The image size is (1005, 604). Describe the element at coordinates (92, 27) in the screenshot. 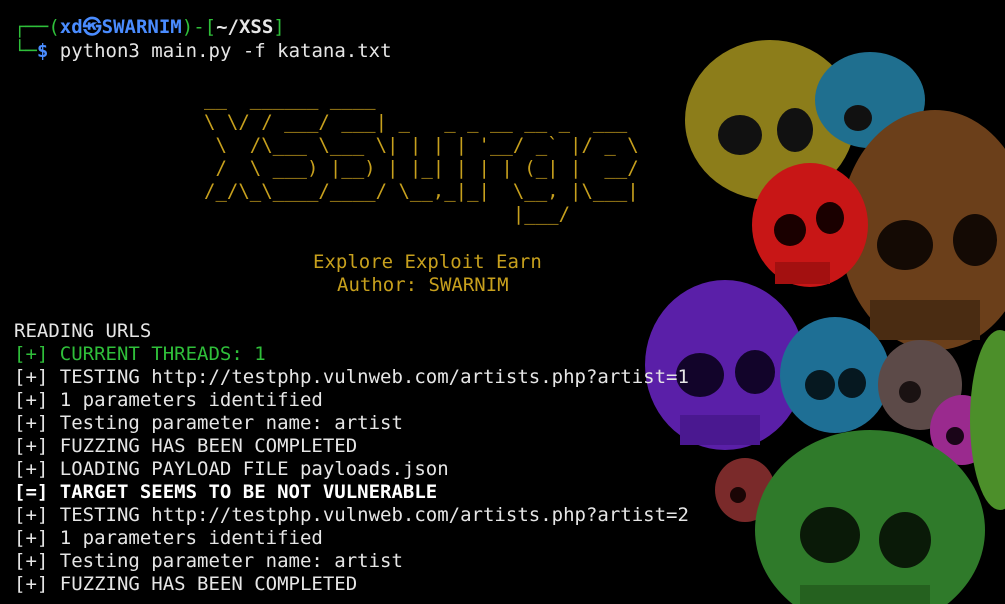

I see `kali-icon: ㉿` at that location.